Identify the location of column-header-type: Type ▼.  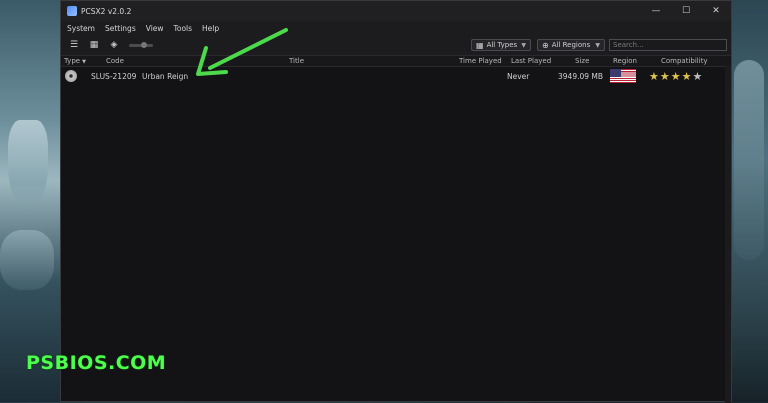
(75, 61).